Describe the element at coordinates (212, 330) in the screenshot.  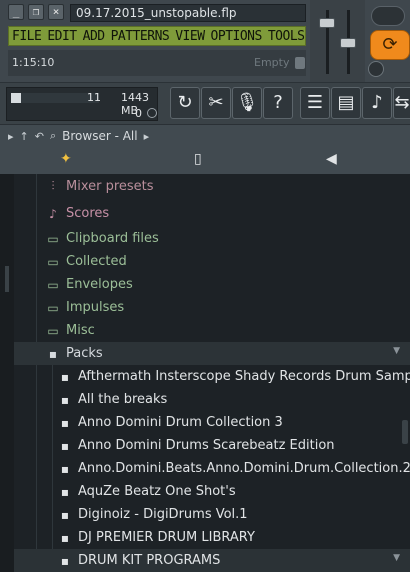
I see `tree-item-misc: ▭ Misc` at that location.